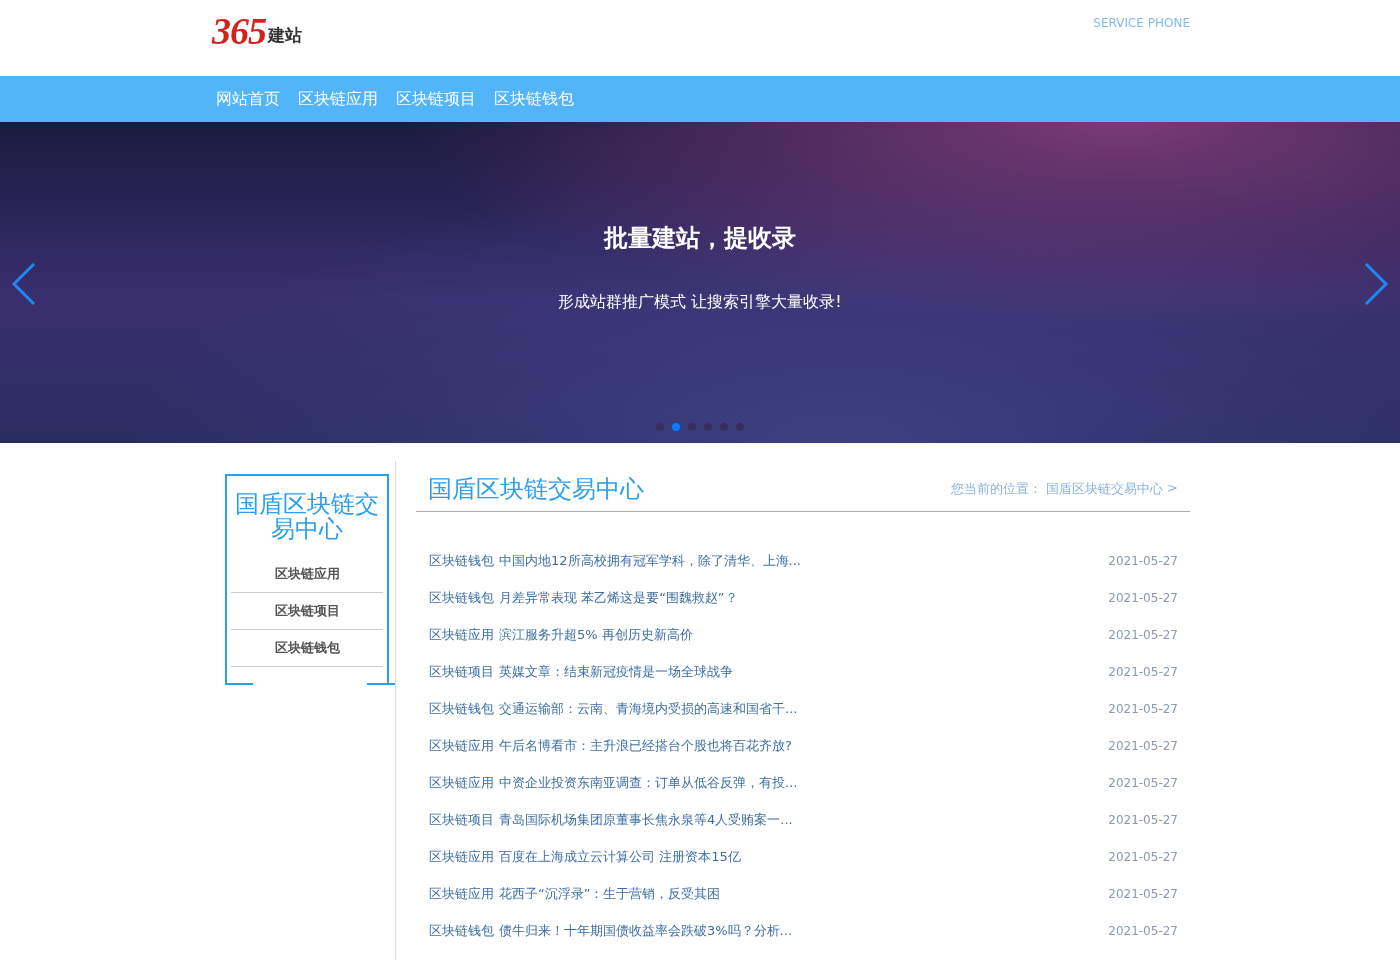 The width and height of the screenshot is (1400, 960). I want to click on page-title: 国盾区块链交易中心, so click(536, 489).